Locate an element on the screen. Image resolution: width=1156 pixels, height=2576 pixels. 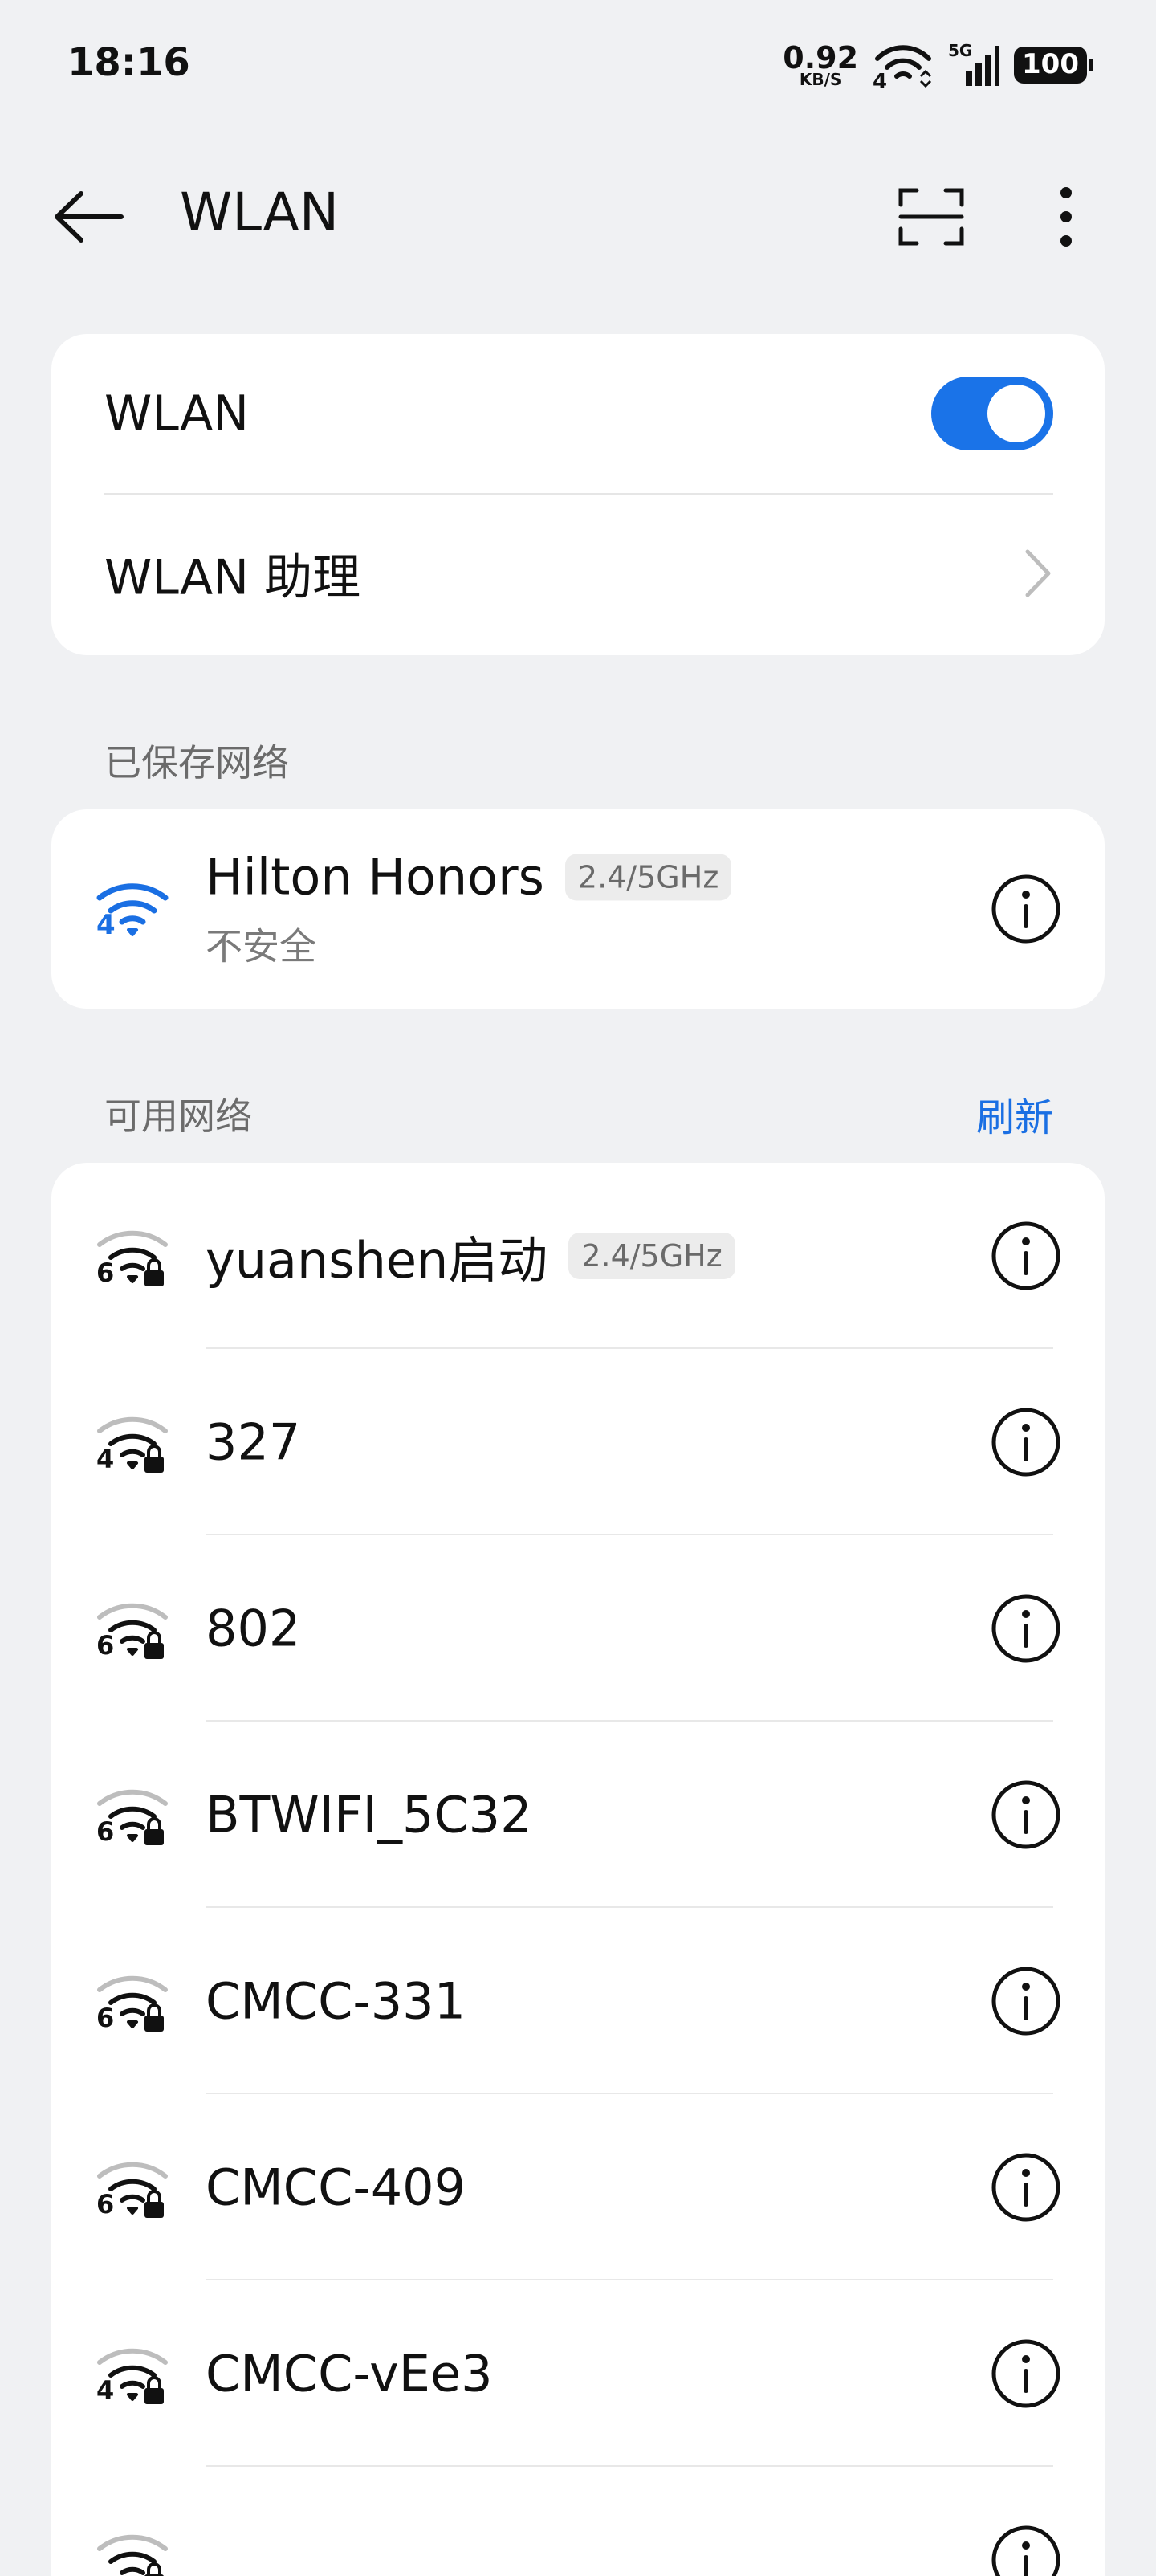
network-name: CMCC-vEe3 is located at coordinates (350, 2373).